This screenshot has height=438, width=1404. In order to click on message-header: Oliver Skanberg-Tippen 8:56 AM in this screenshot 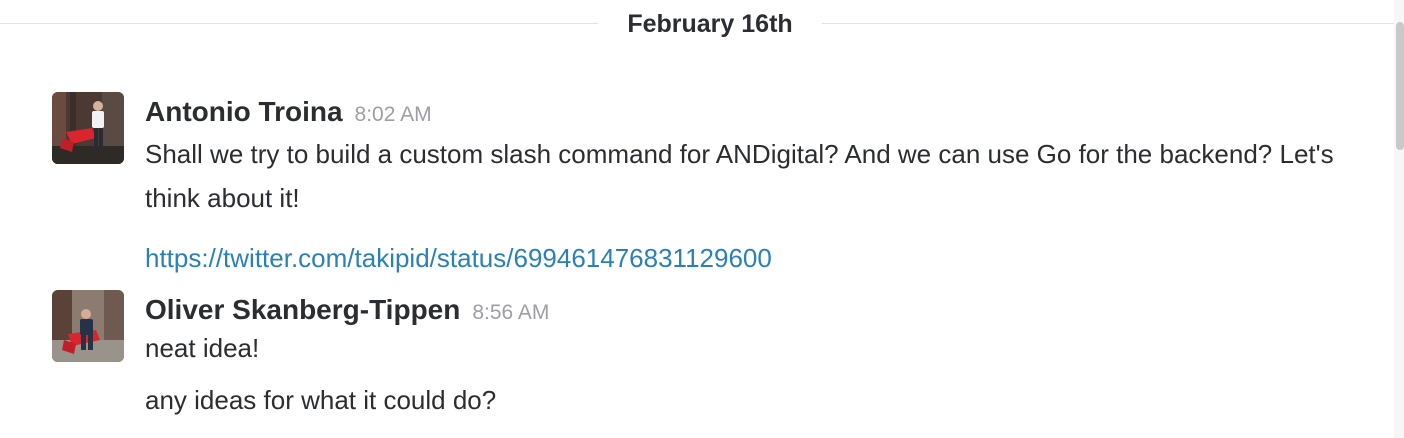, I will do `click(742, 310)`.